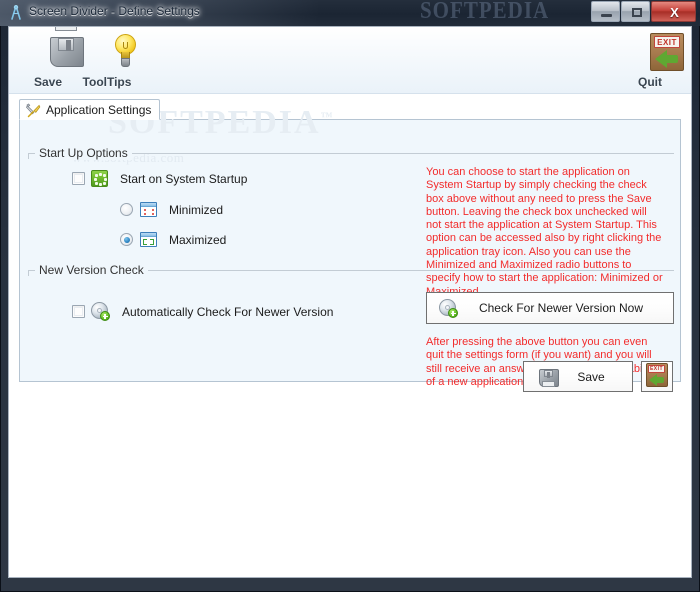 The width and height of the screenshot is (700, 592). Describe the element at coordinates (126, 209) in the screenshot. I see `minimized-radio` at that location.